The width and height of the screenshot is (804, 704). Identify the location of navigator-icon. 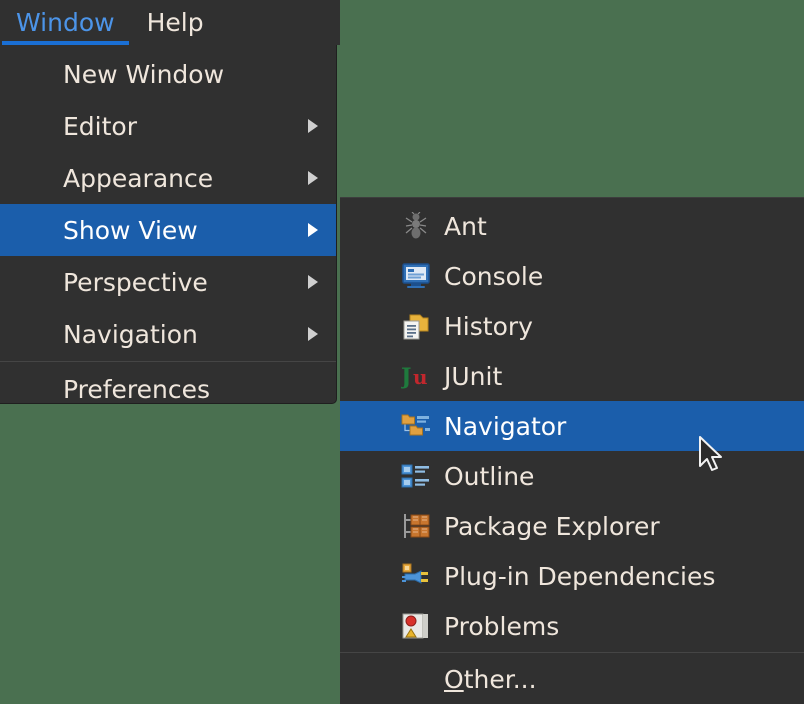
(416, 426).